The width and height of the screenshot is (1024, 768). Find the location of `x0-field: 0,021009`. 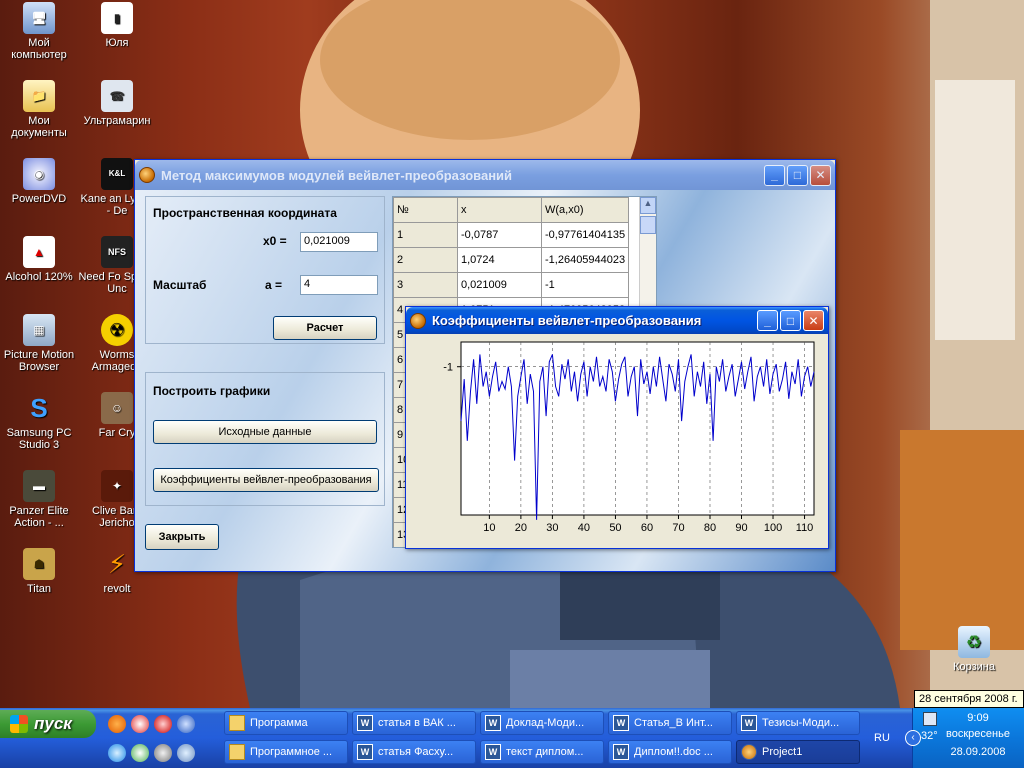

x0-field: 0,021009 is located at coordinates (339, 242).